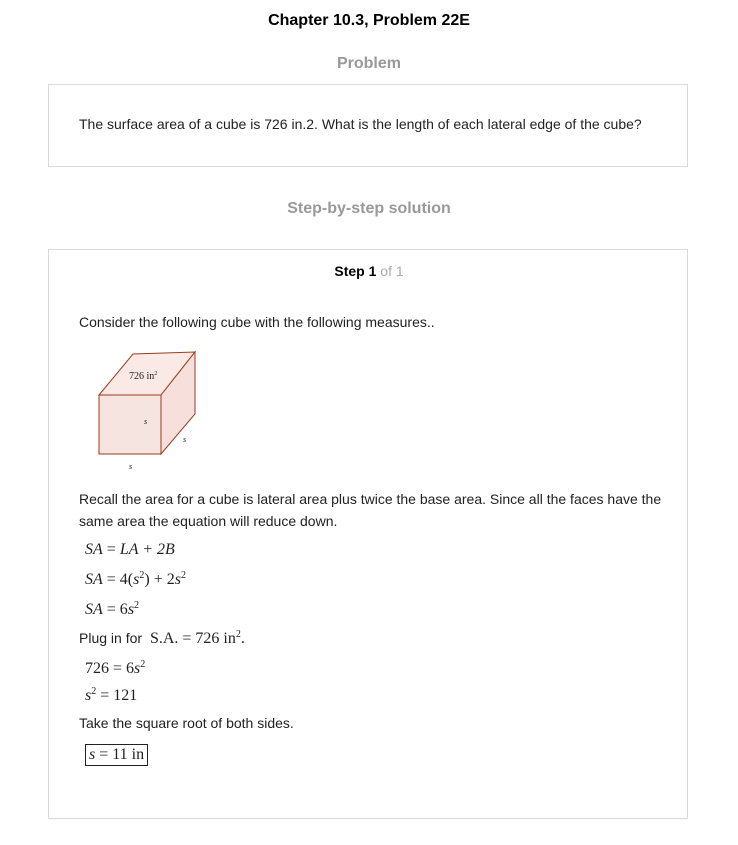  What do you see at coordinates (130, 466) in the screenshot?
I see `cube-edge-label-bottom: s` at bounding box center [130, 466].